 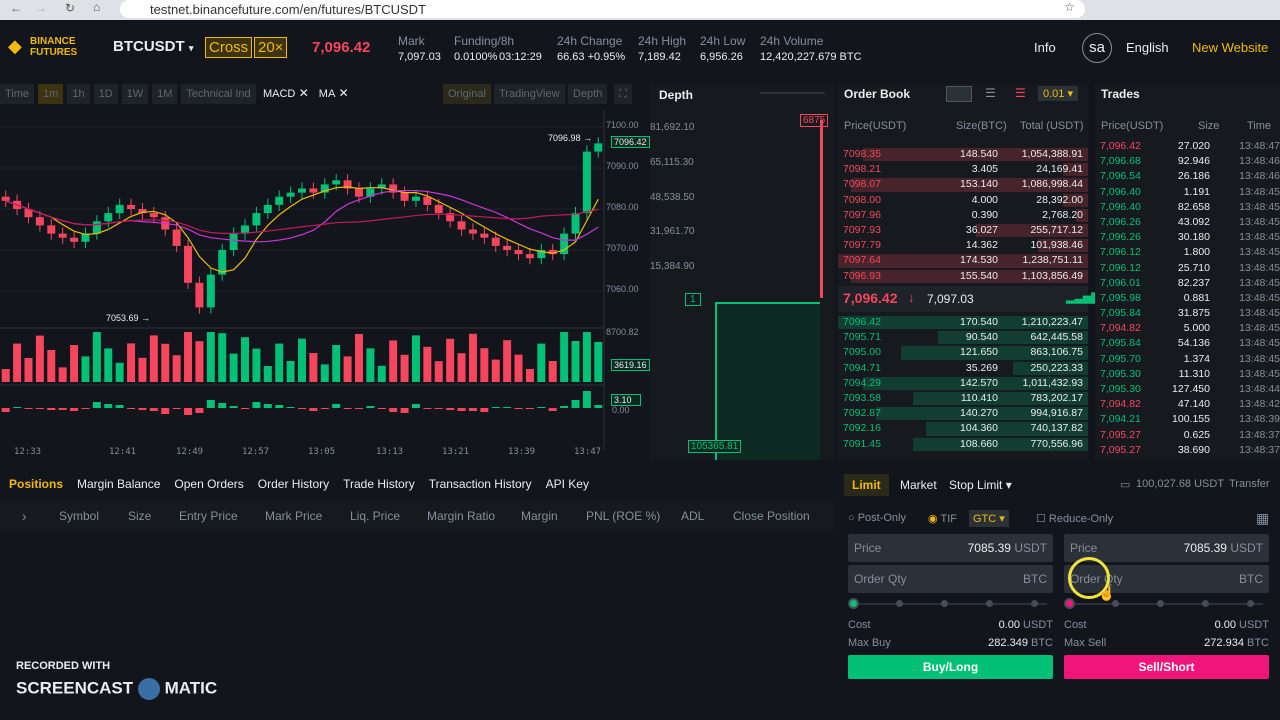 I want to click on order-type-market: Market, so click(x=918, y=485).